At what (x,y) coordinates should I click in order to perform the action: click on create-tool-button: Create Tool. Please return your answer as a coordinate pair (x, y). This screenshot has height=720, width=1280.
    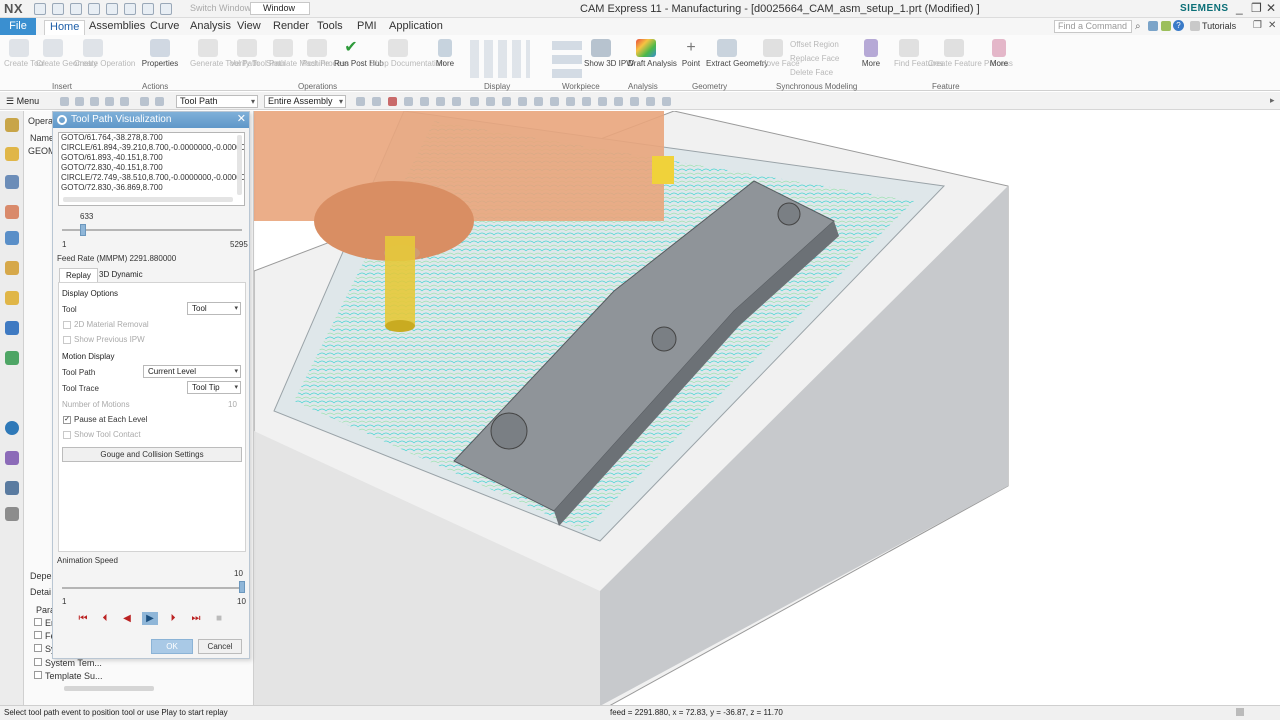
    Looking at the image, I should click on (24, 53).